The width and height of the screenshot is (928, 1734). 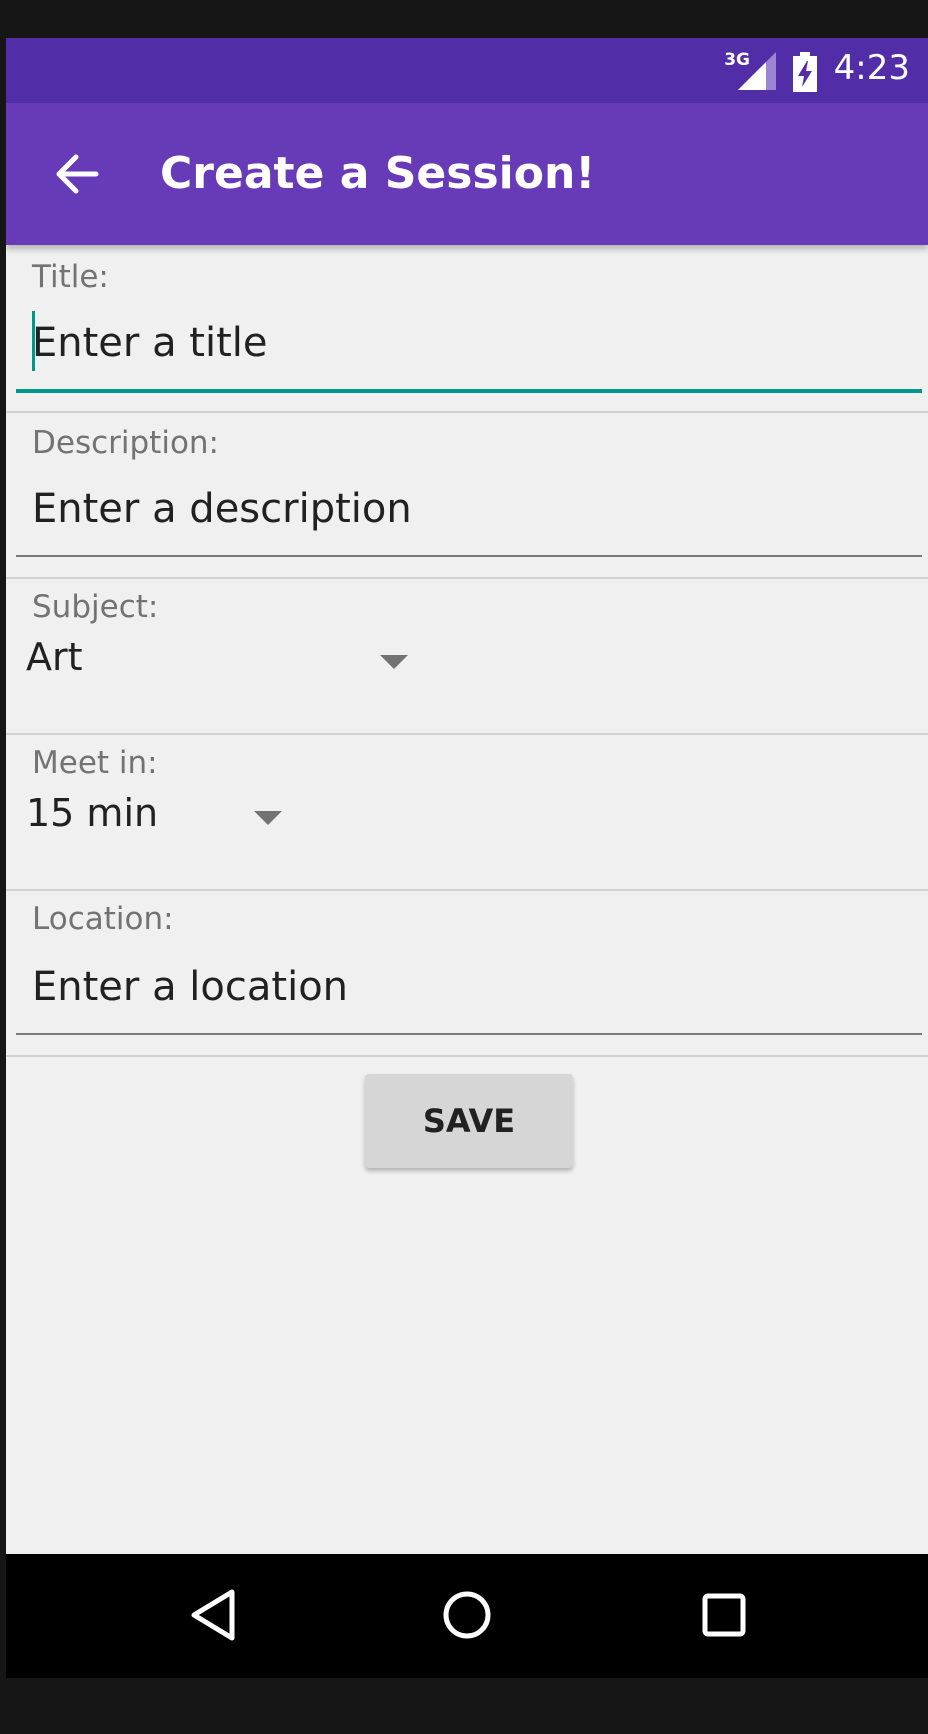 I want to click on title-section: Title:, so click(x=467, y=329).